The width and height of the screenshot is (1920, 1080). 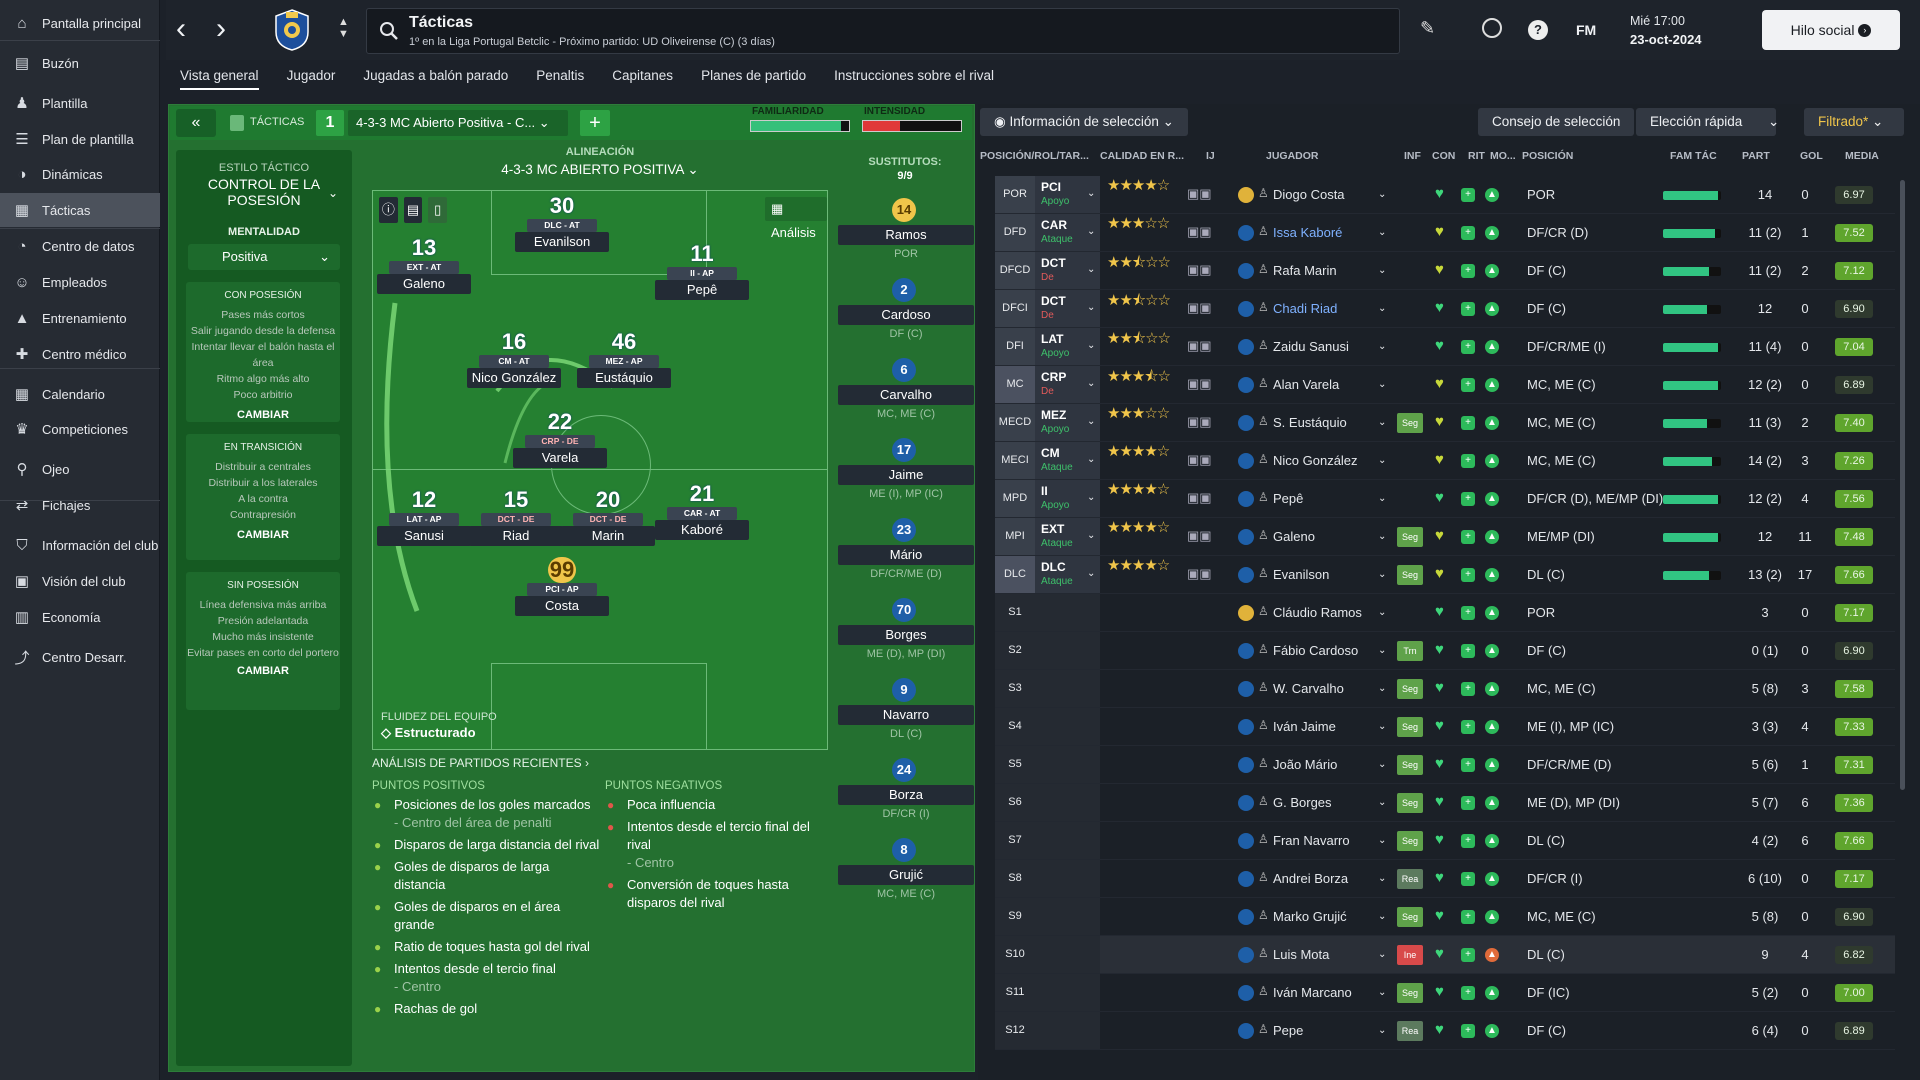 I want to click on player-name-cell: S. Eustáquio, so click(x=1310, y=422).